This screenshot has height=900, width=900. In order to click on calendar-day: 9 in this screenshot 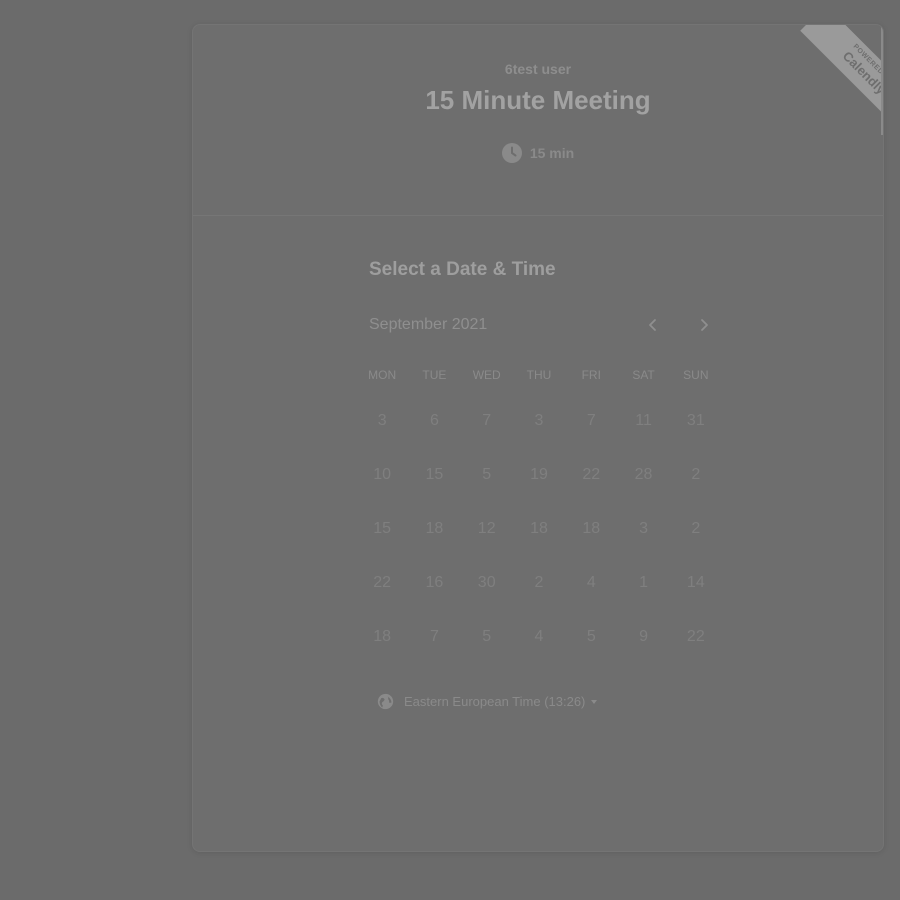, I will do `click(643, 636)`.